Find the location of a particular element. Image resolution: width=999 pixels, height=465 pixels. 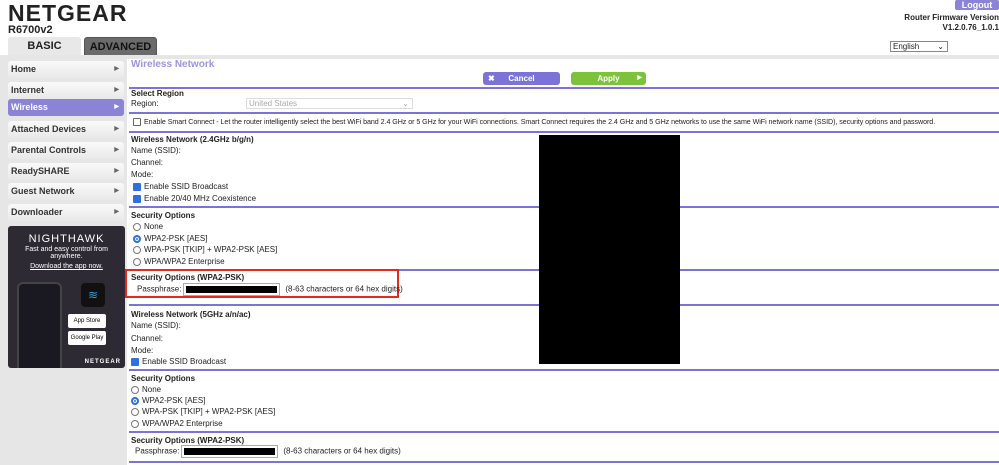

sidebar-item-parental-controls: Parental Controls ▶ is located at coordinates (66, 150).